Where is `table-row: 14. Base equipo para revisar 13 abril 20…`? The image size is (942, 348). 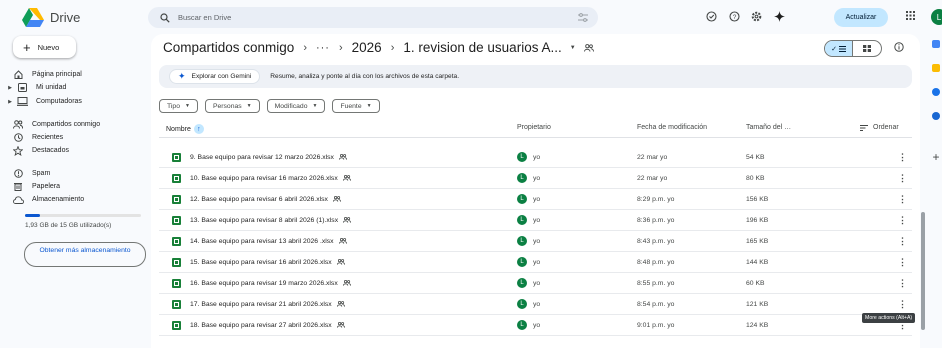 table-row: 14. Base equipo para revisar 13 abril 20… is located at coordinates (535, 241).